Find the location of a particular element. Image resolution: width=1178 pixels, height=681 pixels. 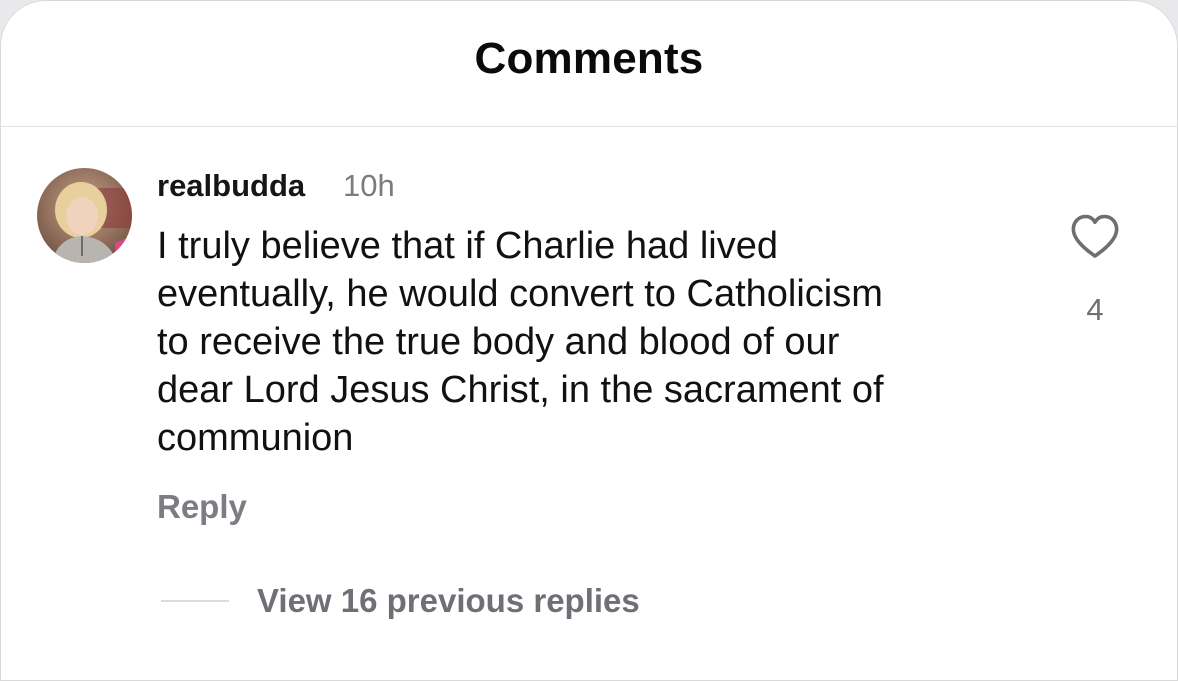

page-title: Comments is located at coordinates (589, 58).